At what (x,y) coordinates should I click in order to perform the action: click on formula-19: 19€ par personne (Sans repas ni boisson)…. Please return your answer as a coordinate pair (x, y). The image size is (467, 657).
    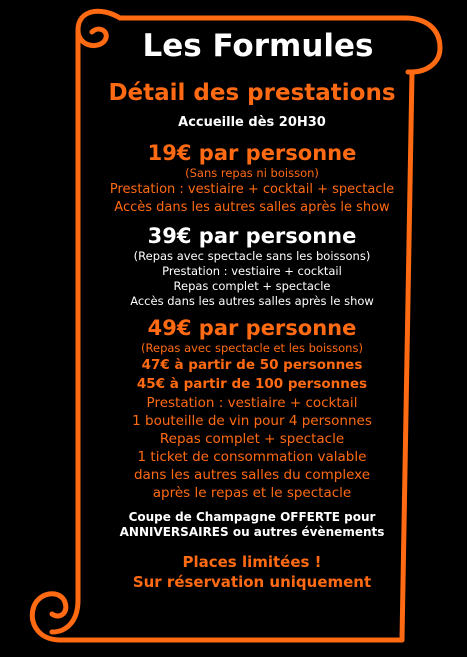
    Looking at the image, I should click on (252, 178).